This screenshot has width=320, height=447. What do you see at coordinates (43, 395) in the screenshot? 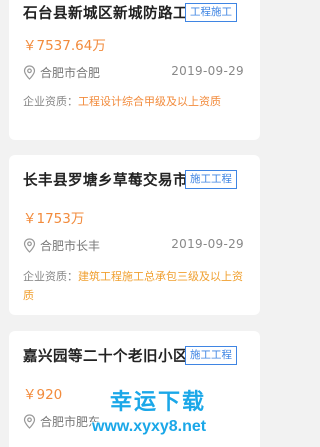
I see `project-amount: ￥920` at bounding box center [43, 395].